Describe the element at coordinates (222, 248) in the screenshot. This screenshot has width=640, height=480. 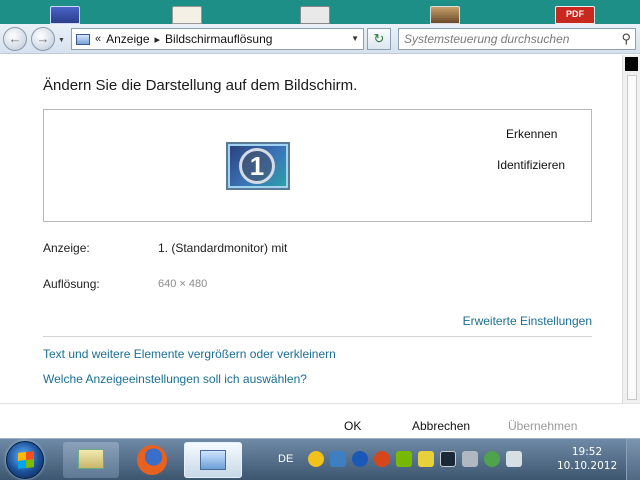
I see `display-select: 1. (Standardmonitor) mit` at that location.